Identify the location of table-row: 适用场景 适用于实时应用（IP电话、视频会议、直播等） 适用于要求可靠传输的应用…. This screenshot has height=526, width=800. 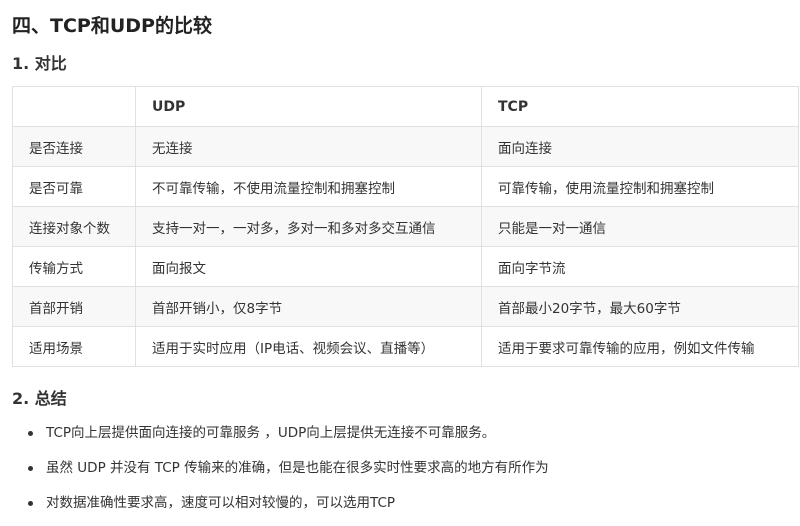
(405, 346).